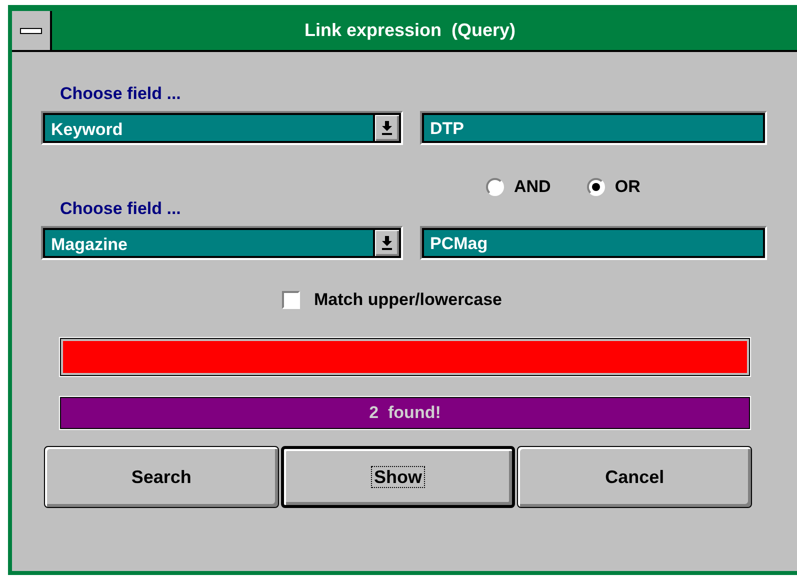 This screenshot has width=797, height=579. What do you see at coordinates (222, 243) in the screenshot?
I see `field-dropdown: Magazine` at bounding box center [222, 243].